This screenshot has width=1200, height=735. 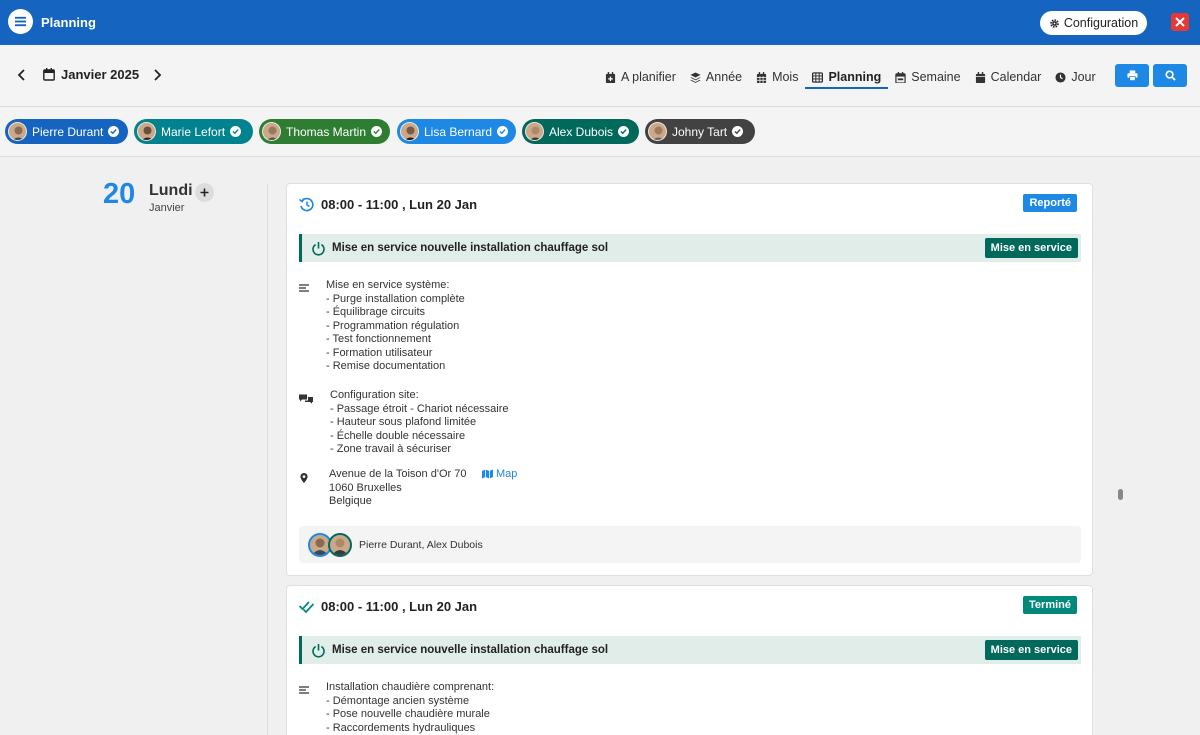 I want to click on chevron-left-icon, so click(x=21, y=75).